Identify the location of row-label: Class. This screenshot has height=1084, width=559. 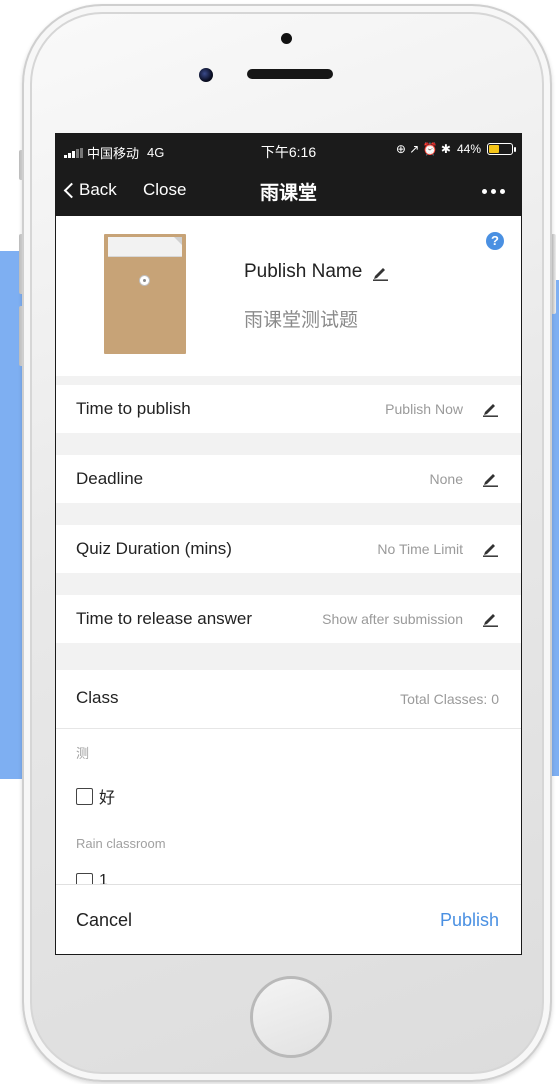
(97, 697).